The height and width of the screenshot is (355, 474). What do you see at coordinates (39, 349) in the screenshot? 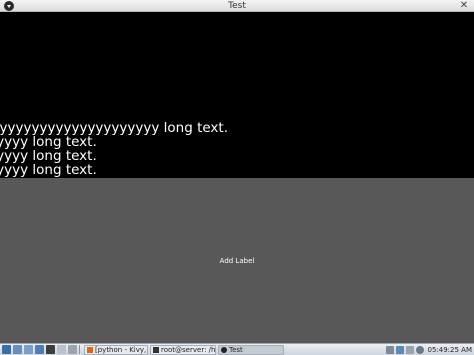
I see `browser-launcher-icon` at bounding box center [39, 349].